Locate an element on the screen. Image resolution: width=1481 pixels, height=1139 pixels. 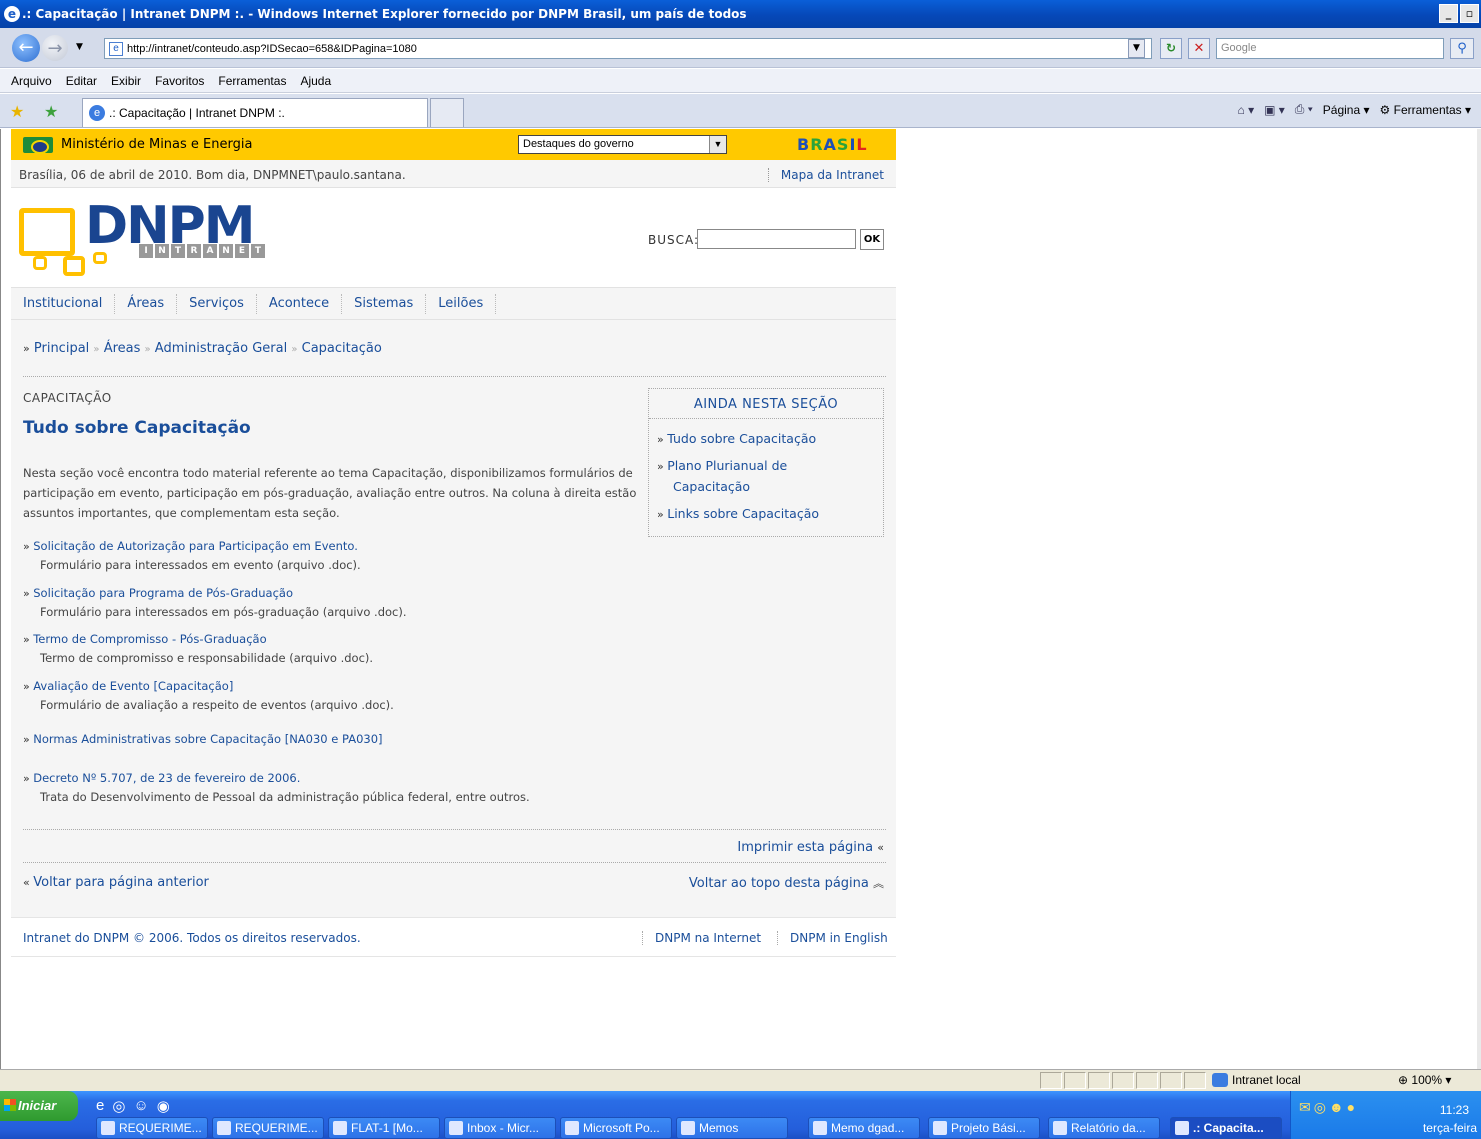
nav-leiloes: Leilões is located at coordinates (461, 303).